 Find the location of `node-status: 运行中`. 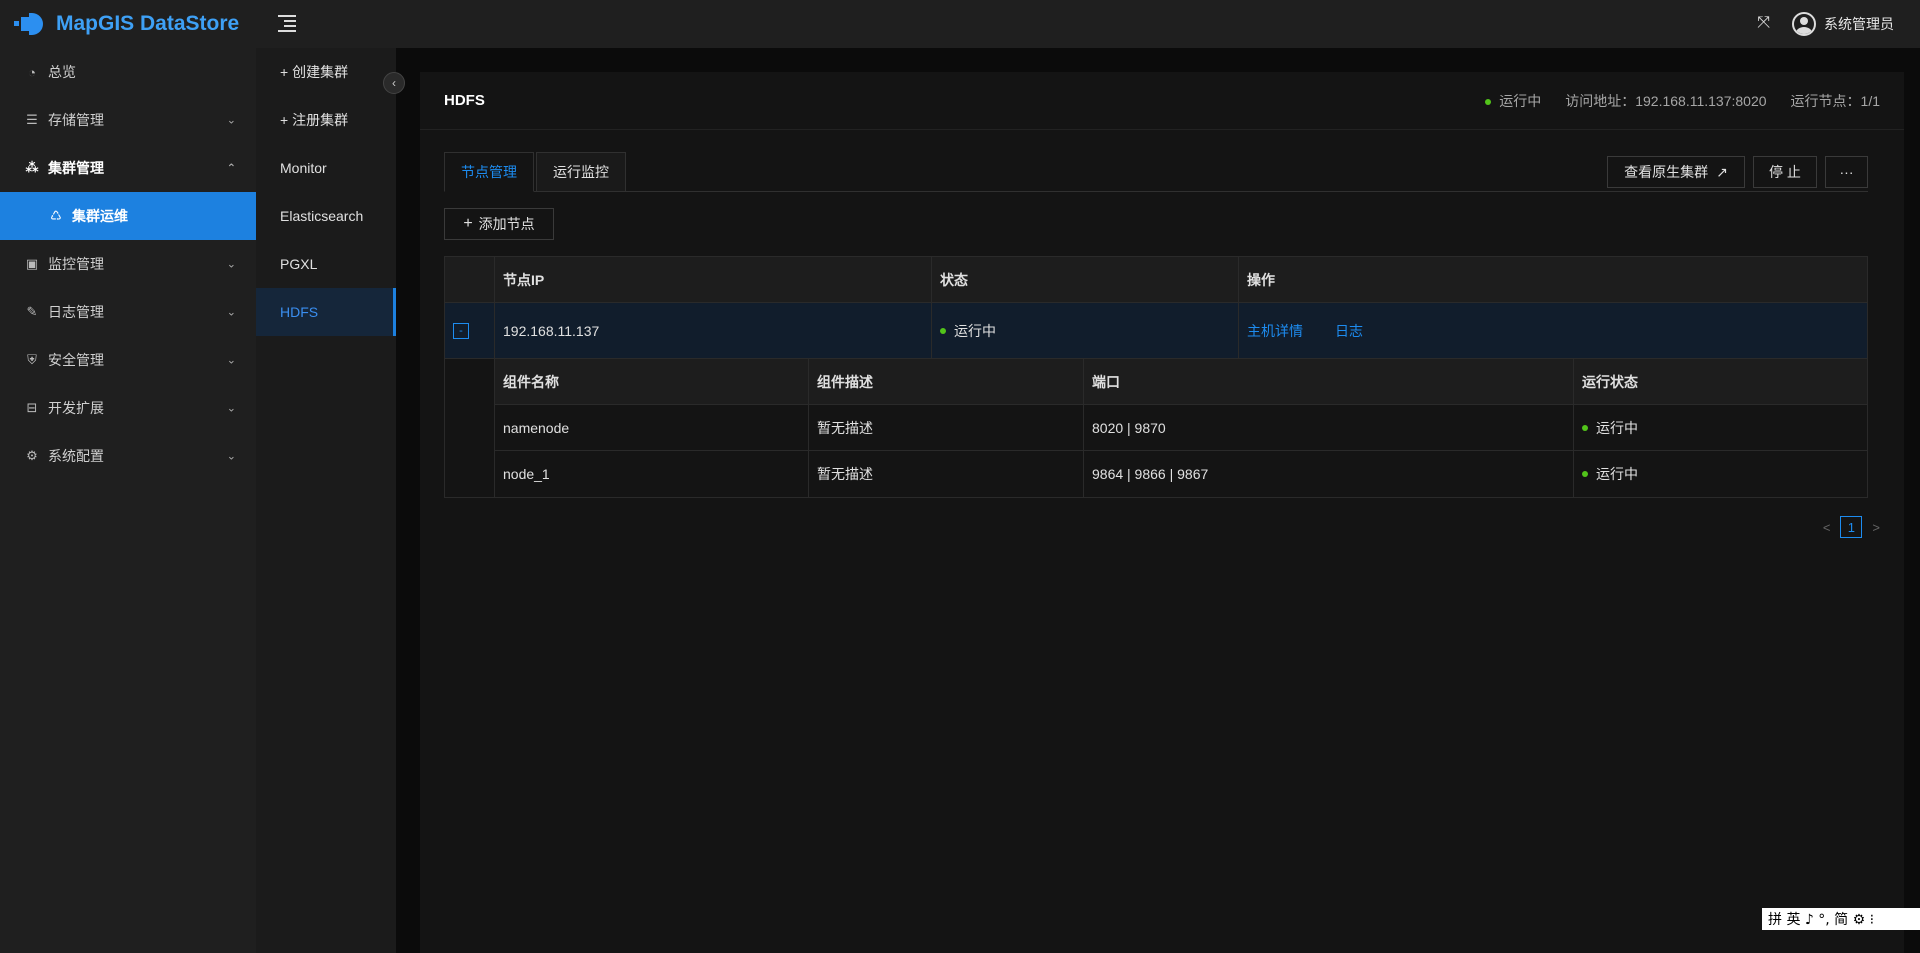

node-status: 运行中 is located at coordinates (1085, 330).